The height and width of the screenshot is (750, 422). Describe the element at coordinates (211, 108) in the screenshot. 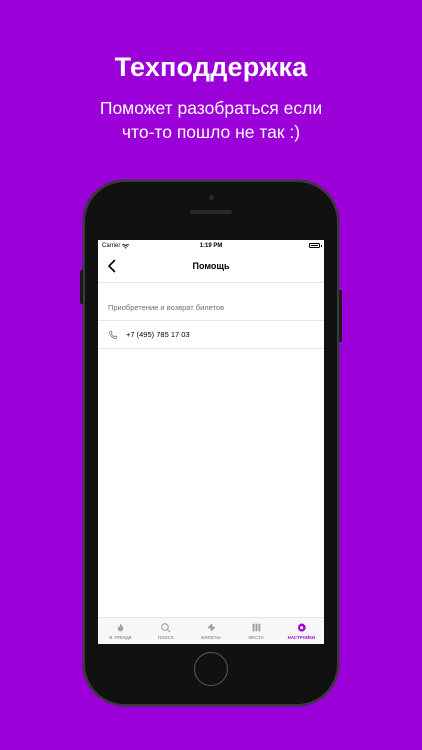

I see `promo-subline-line-1: Поможет разобраться если` at that location.